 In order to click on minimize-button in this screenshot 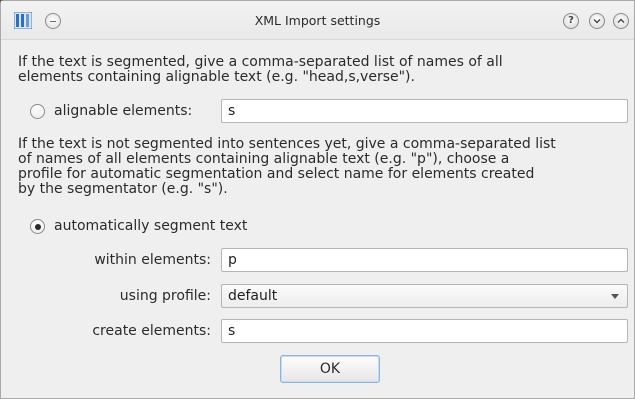, I will do `click(597, 21)`.